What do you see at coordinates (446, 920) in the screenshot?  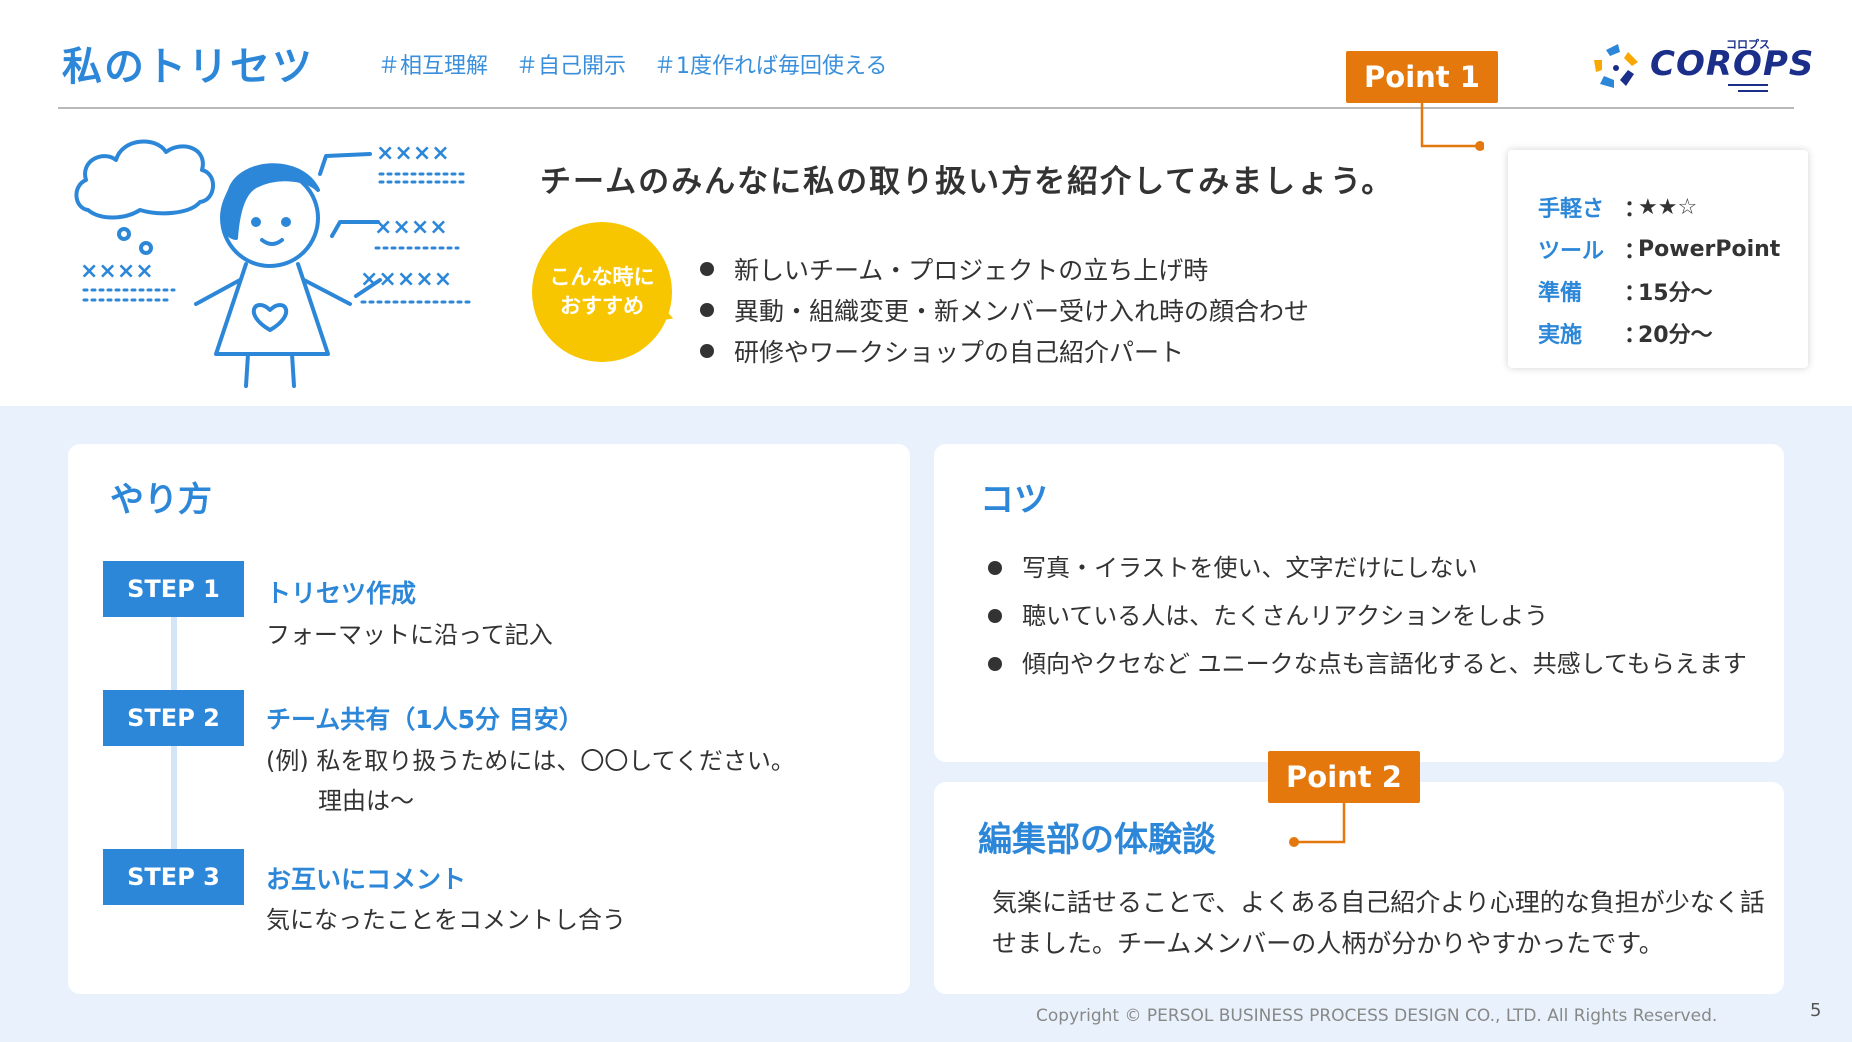 I see `step-3-desc: 気になったことをコメントし合う` at bounding box center [446, 920].